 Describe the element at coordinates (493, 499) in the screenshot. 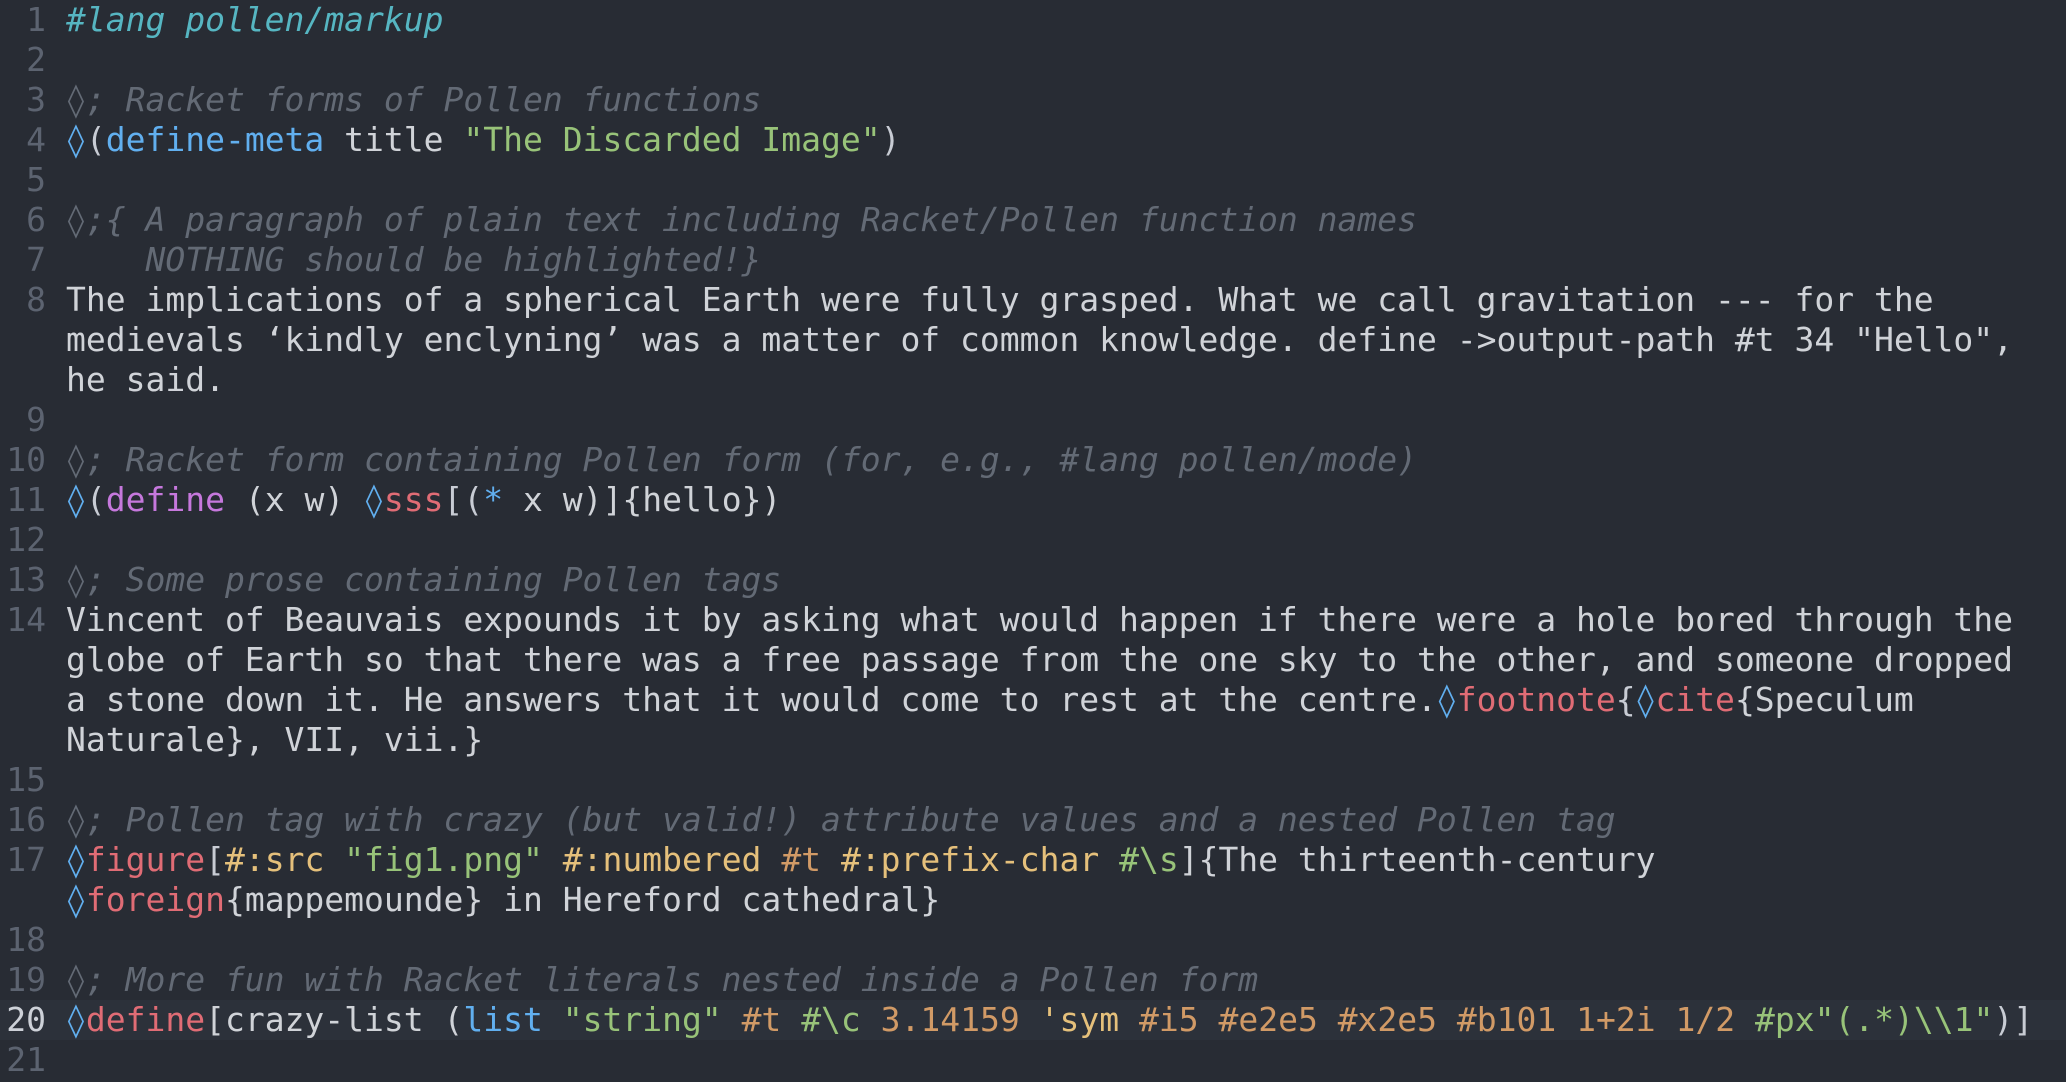

I see `token-kw: *` at that location.